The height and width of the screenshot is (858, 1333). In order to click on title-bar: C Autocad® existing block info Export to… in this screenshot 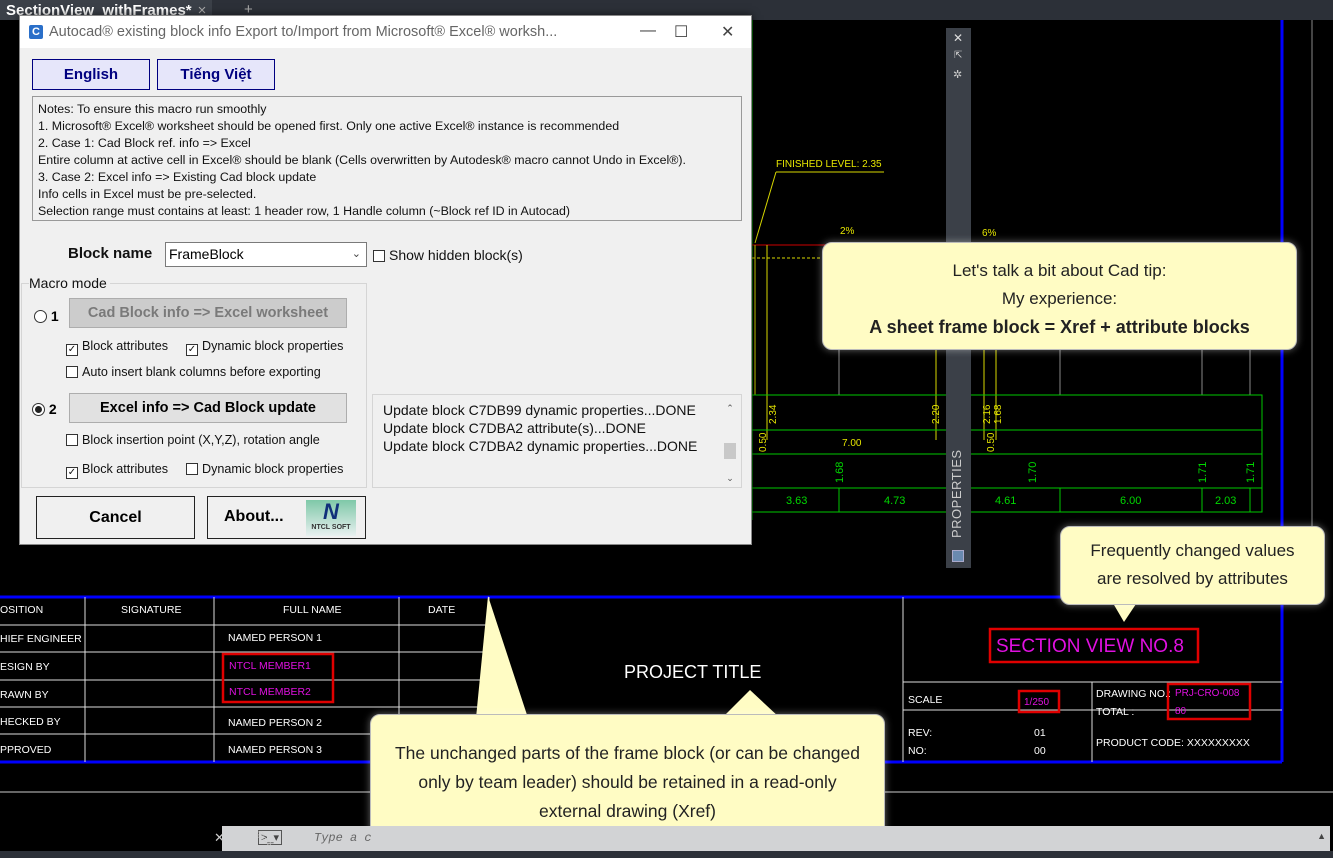, I will do `click(385, 32)`.